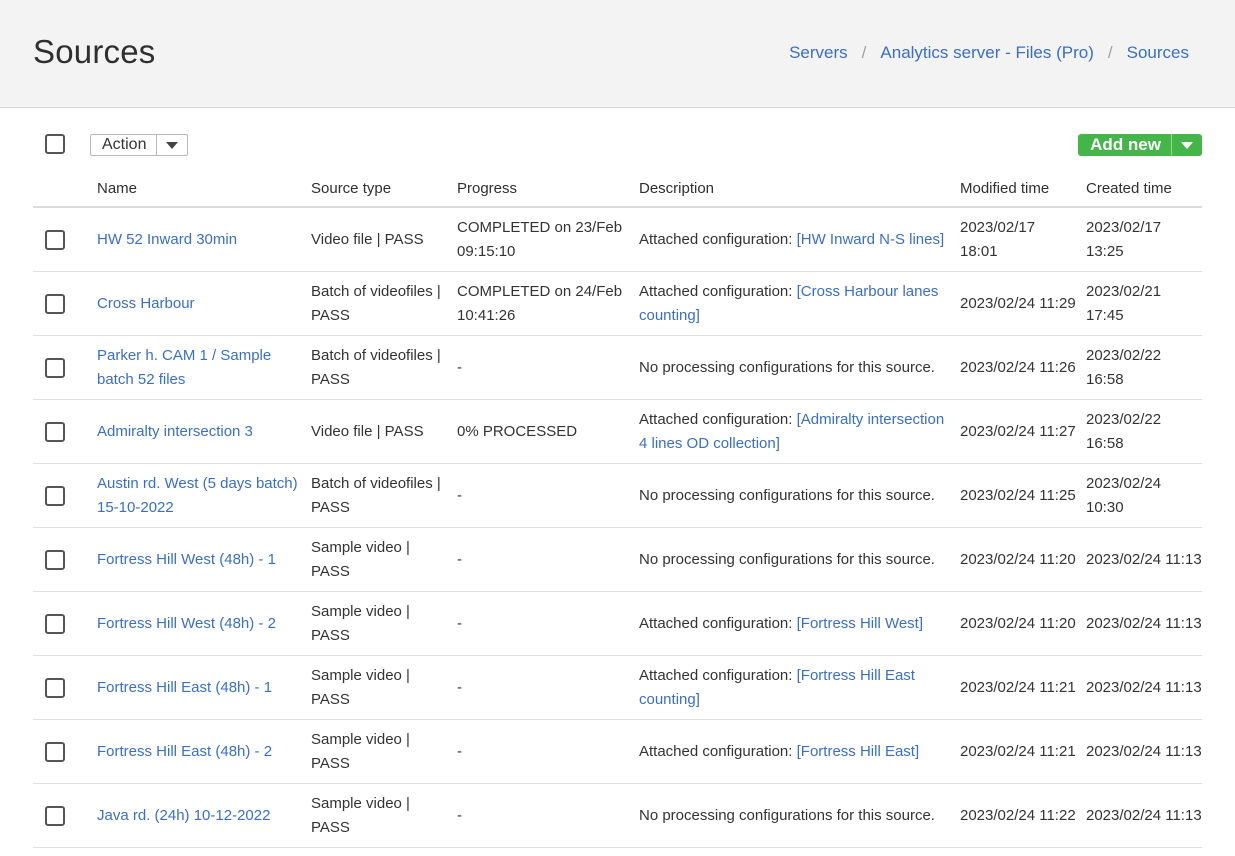 The height and width of the screenshot is (856, 1235). Describe the element at coordinates (818, 53) in the screenshot. I see `breadcrumb-servers: Servers` at that location.